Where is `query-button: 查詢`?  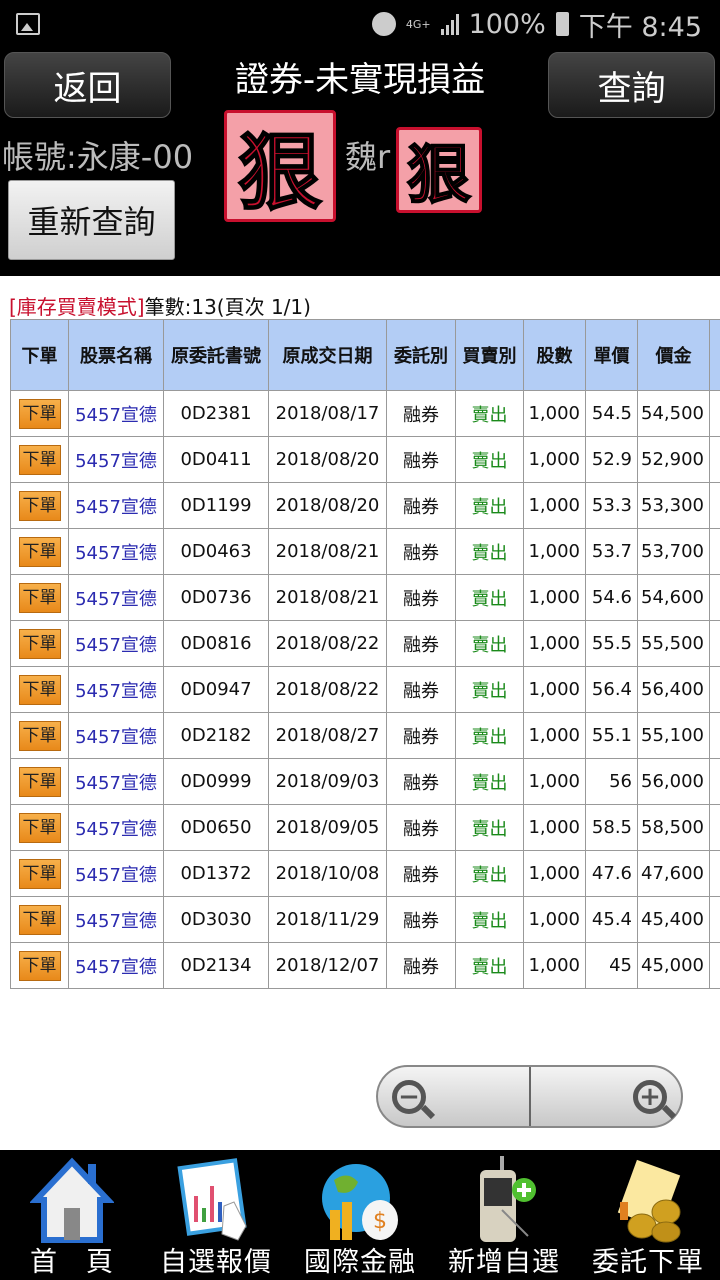 query-button: 查詢 is located at coordinates (631, 85).